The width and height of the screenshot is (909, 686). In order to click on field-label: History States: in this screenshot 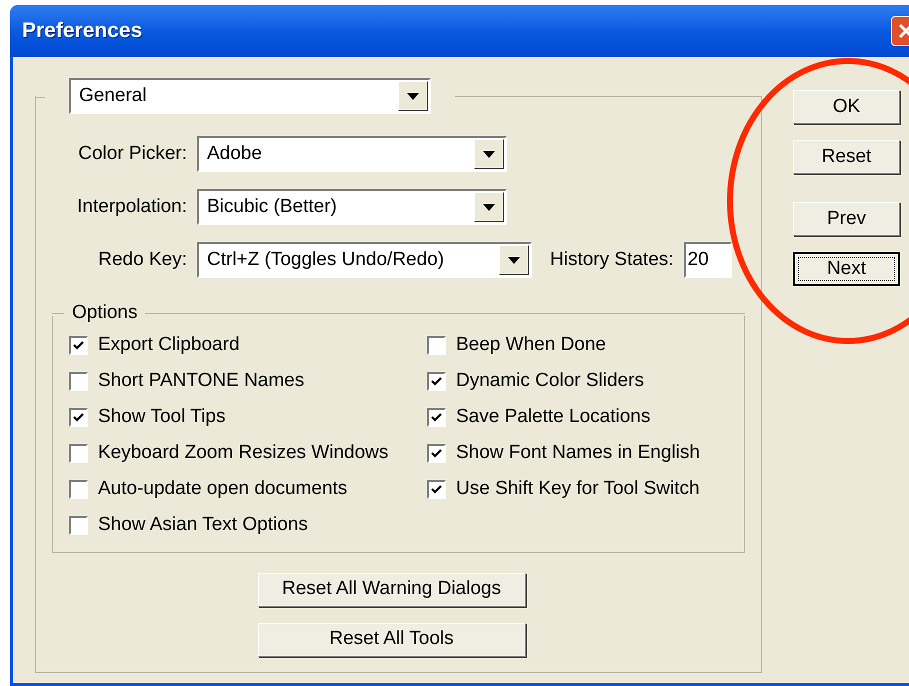, I will do `click(612, 260)`.